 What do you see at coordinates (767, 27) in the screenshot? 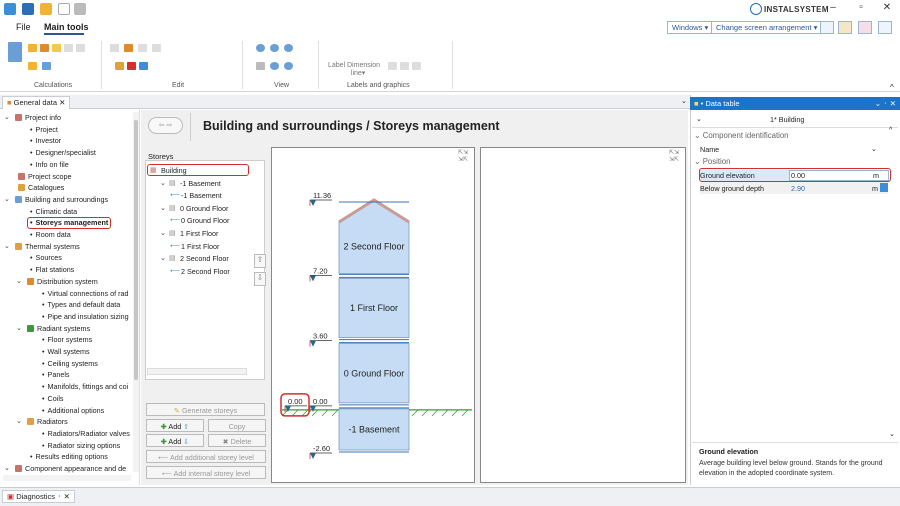
I see `screen-arrangement-select: Change screen arrangement ▾` at bounding box center [767, 27].